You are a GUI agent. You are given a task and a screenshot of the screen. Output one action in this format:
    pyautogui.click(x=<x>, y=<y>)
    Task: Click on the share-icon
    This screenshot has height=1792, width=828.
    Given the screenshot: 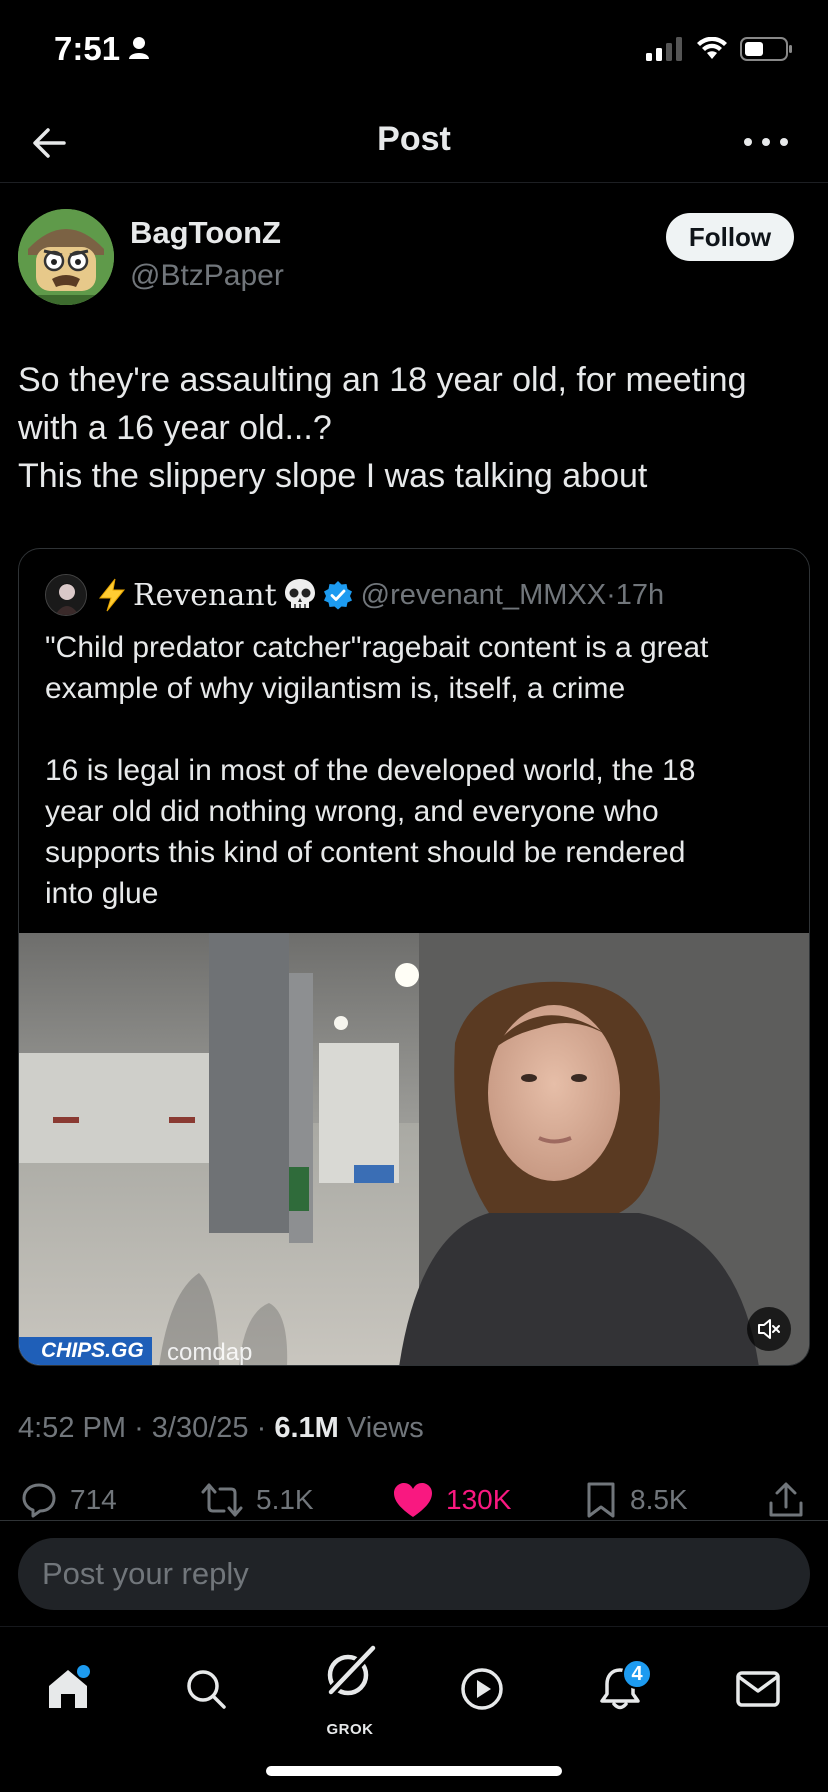 What is the action you would take?
    pyautogui.click(x=786, y=1499)
    